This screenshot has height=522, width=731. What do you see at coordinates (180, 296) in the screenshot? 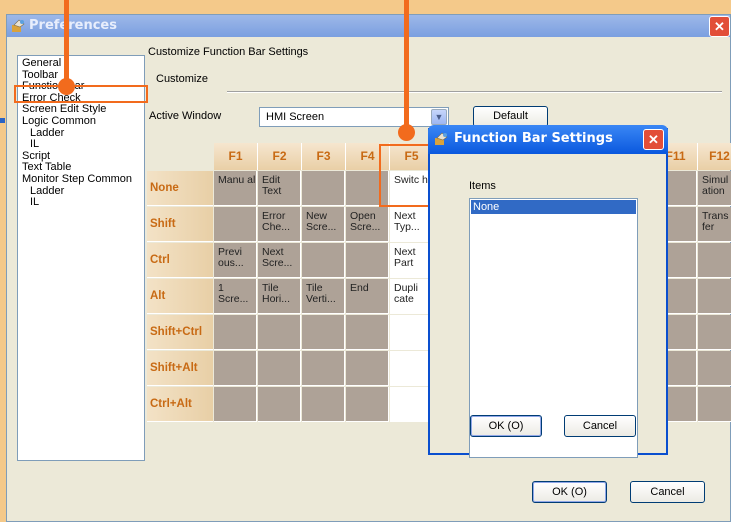
I see `row-header: Alt` at bounding box center [180, 296].